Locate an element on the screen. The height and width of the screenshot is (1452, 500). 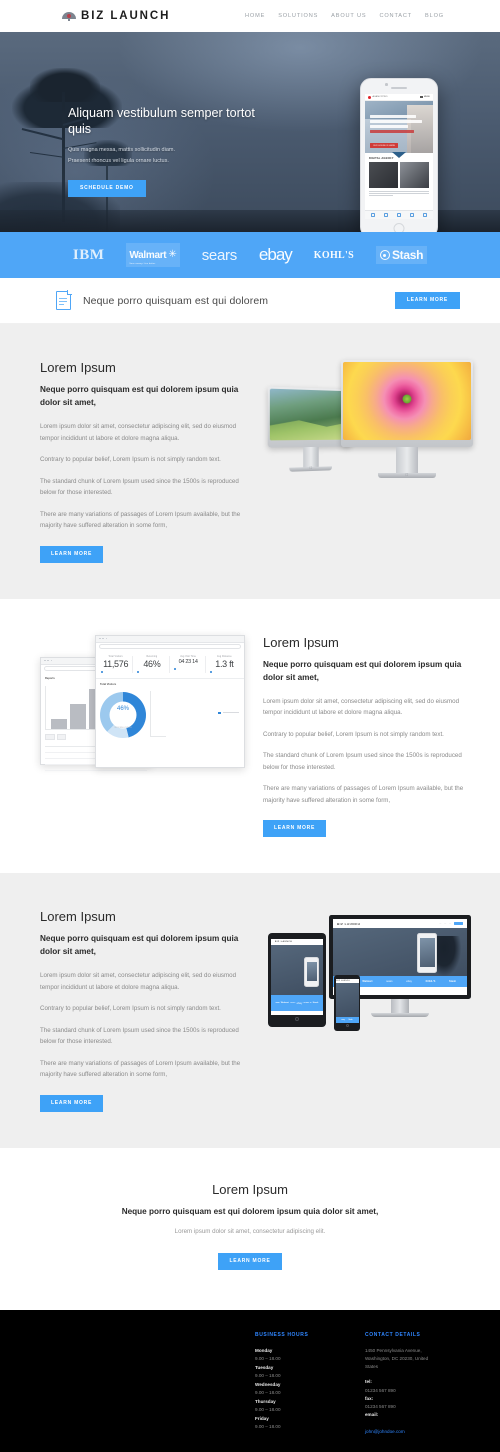
contact-details-heading: CONTACT DETAILS is located at coordinates (393, 1334).